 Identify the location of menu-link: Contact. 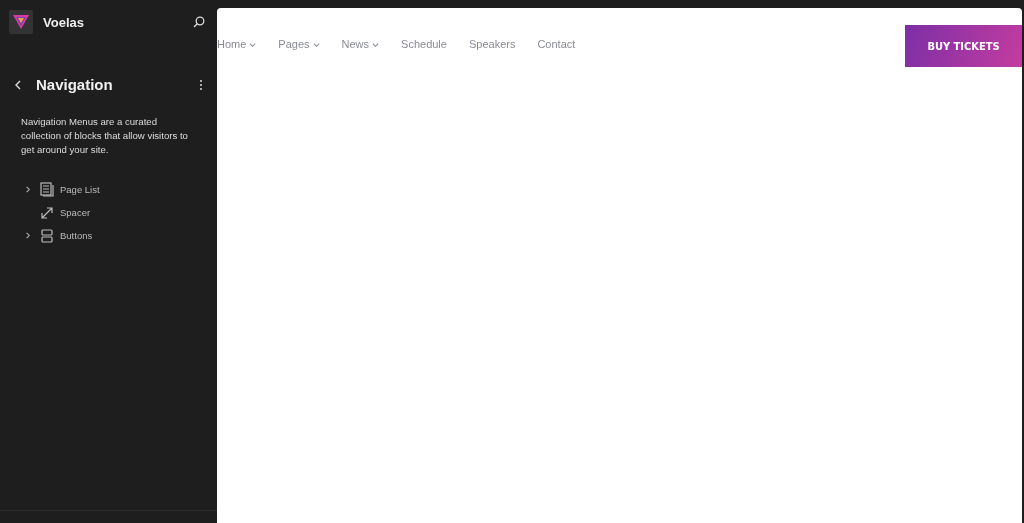
(556, 44).